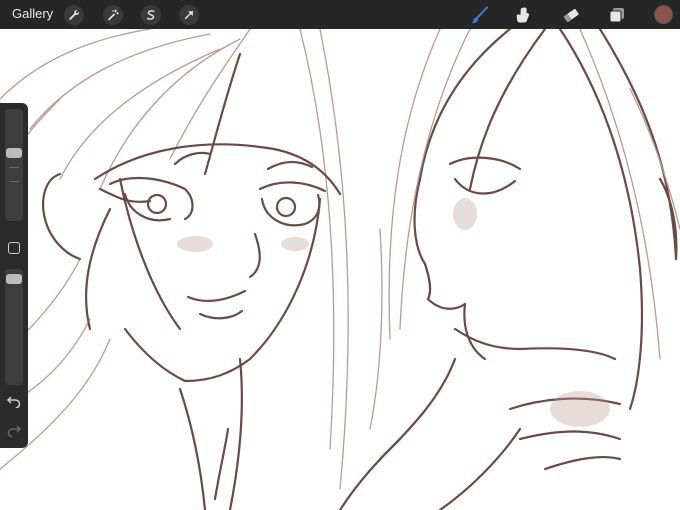 The width and height of the screenshot is (680, 510). I want to click on top-toolbar: Gallery, so click(340, 14).